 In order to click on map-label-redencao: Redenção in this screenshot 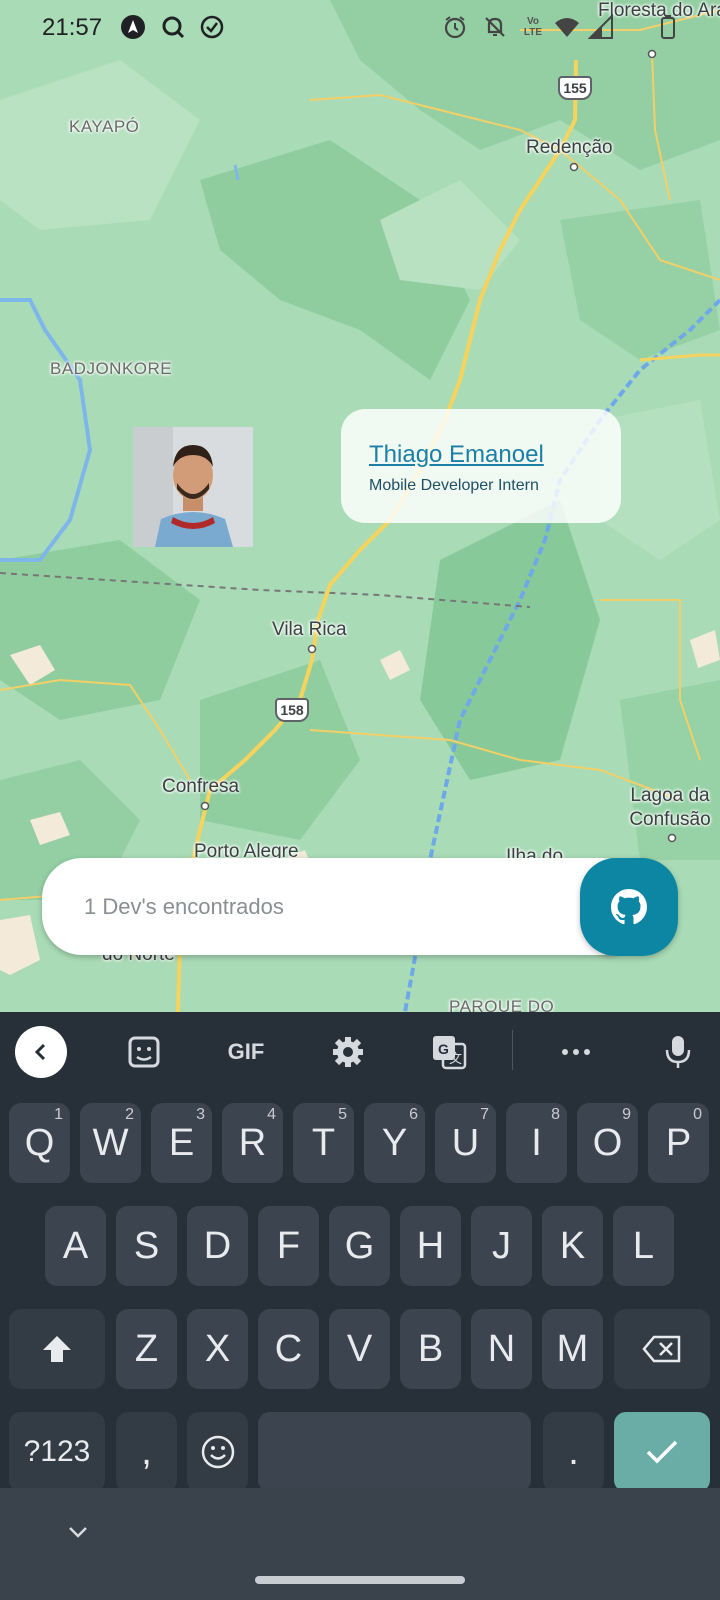, I will do `click(569, 147)`.